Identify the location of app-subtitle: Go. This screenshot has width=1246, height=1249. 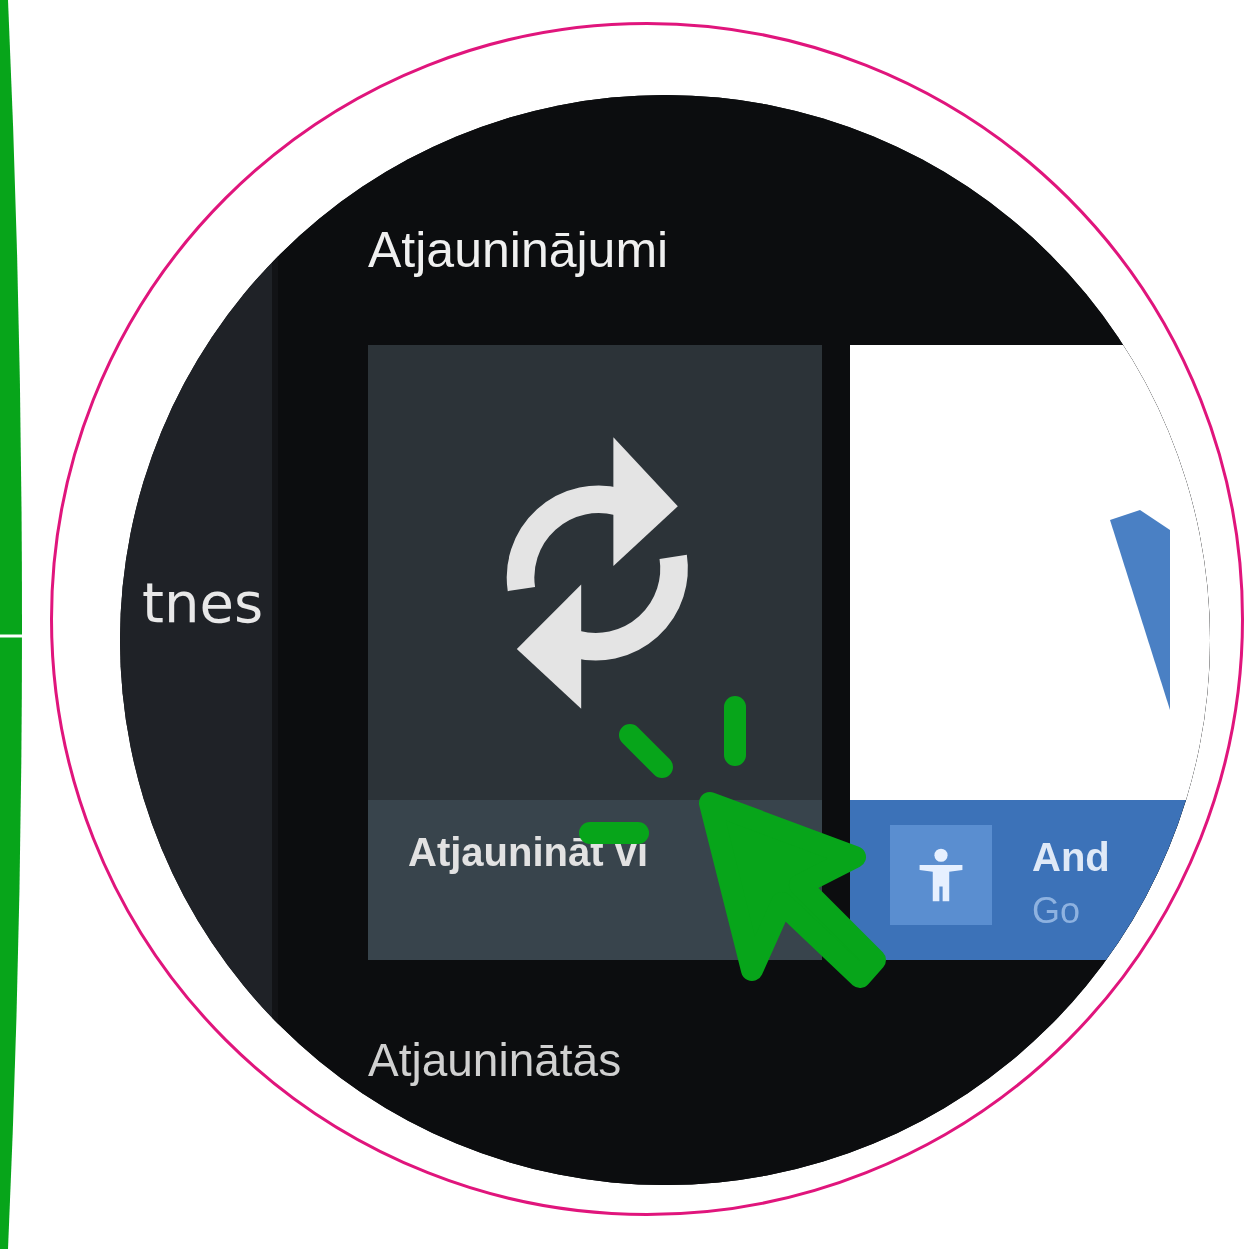
(1057, 911).